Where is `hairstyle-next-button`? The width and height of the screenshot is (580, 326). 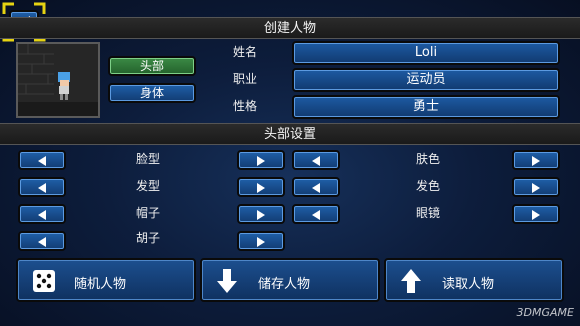 hairstyle-next-button is located at coordinates (261, 187).